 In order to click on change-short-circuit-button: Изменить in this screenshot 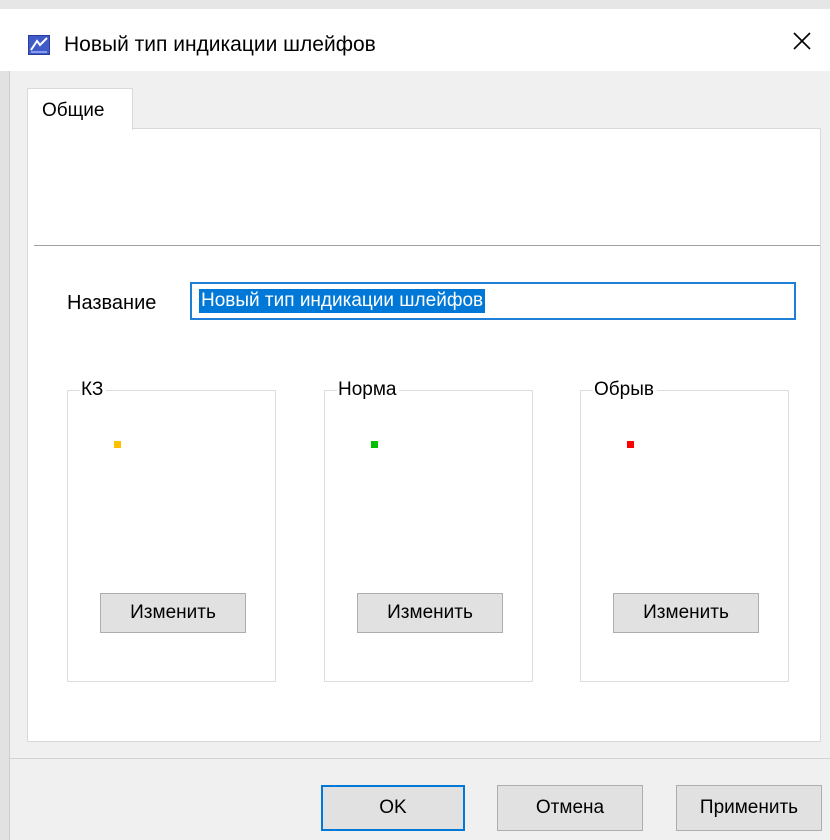, I will do `click(173, 613)`.